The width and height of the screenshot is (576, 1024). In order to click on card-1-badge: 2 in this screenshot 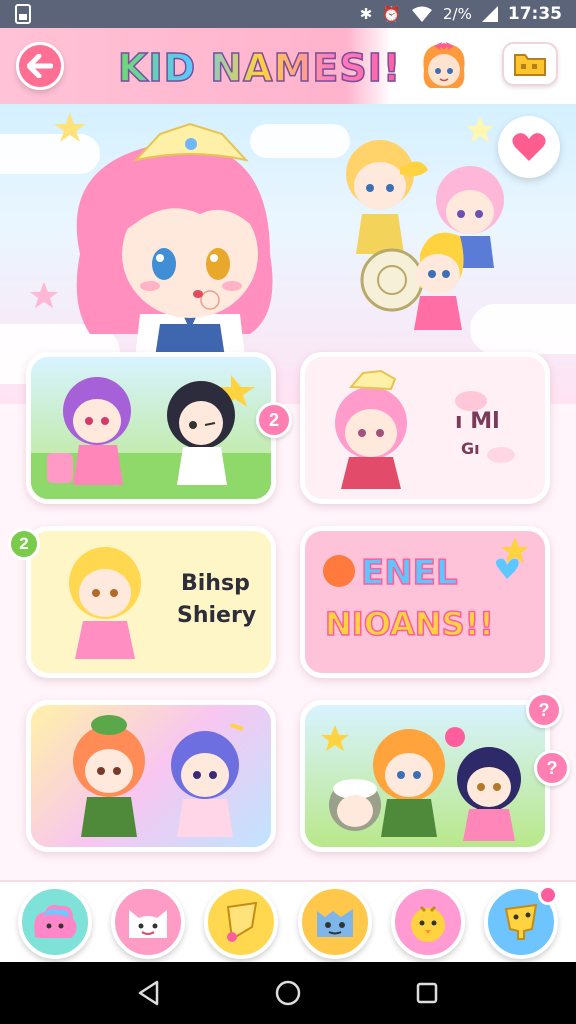, I will do `click(274, 420)`.